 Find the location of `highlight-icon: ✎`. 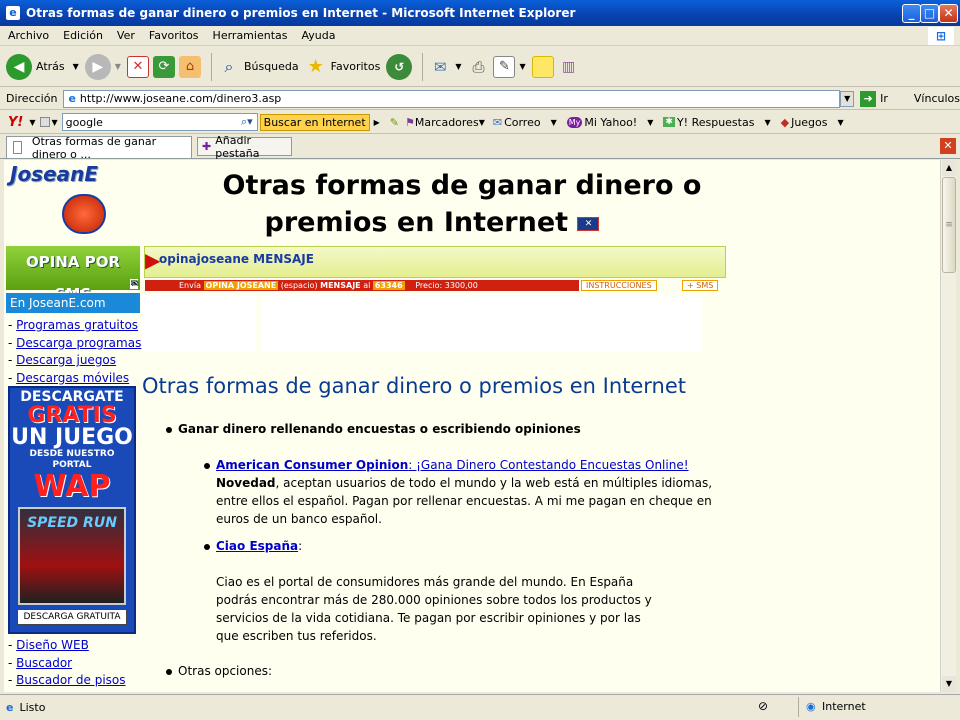

highlight-icon: ✎ is located at coordinates (394, 122).